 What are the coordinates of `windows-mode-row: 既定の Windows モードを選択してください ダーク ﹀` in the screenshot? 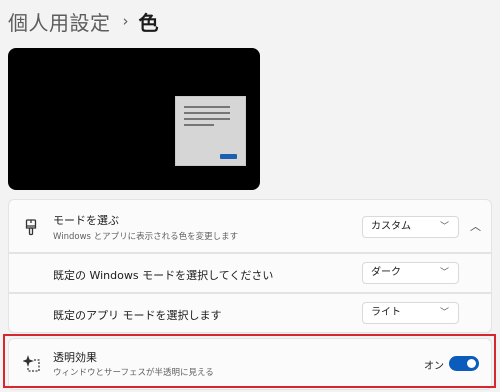 It's located at (250, 273).